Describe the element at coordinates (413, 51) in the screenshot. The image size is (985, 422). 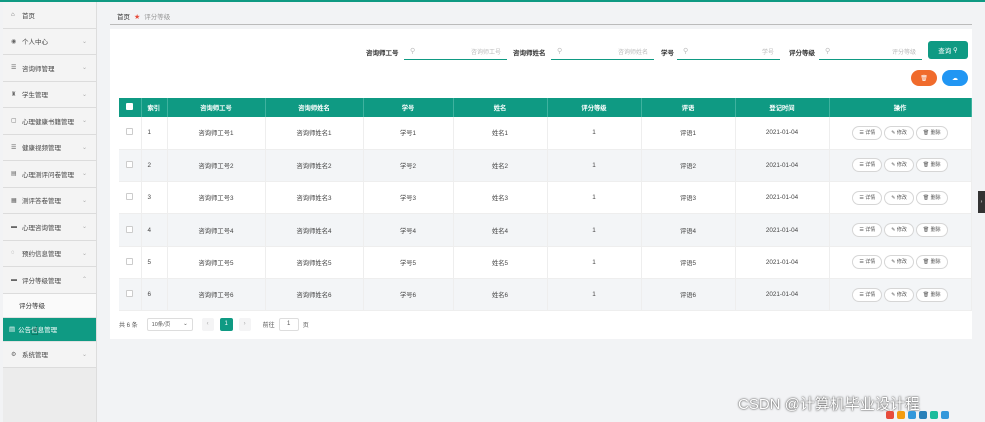
I see `search-icon: ⚲` at that location.